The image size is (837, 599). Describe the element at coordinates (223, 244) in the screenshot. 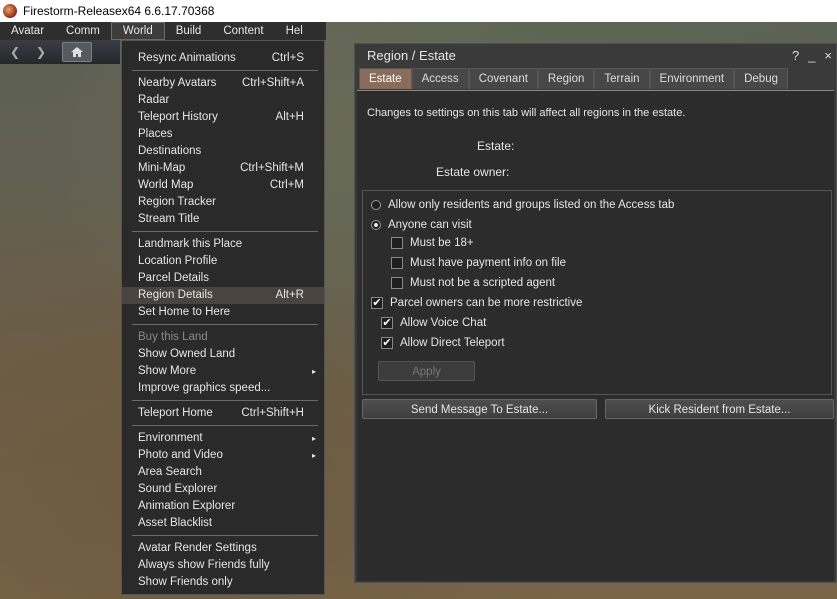

I see `menu-item-landmark-this-place: Landmark this Place` at that location.